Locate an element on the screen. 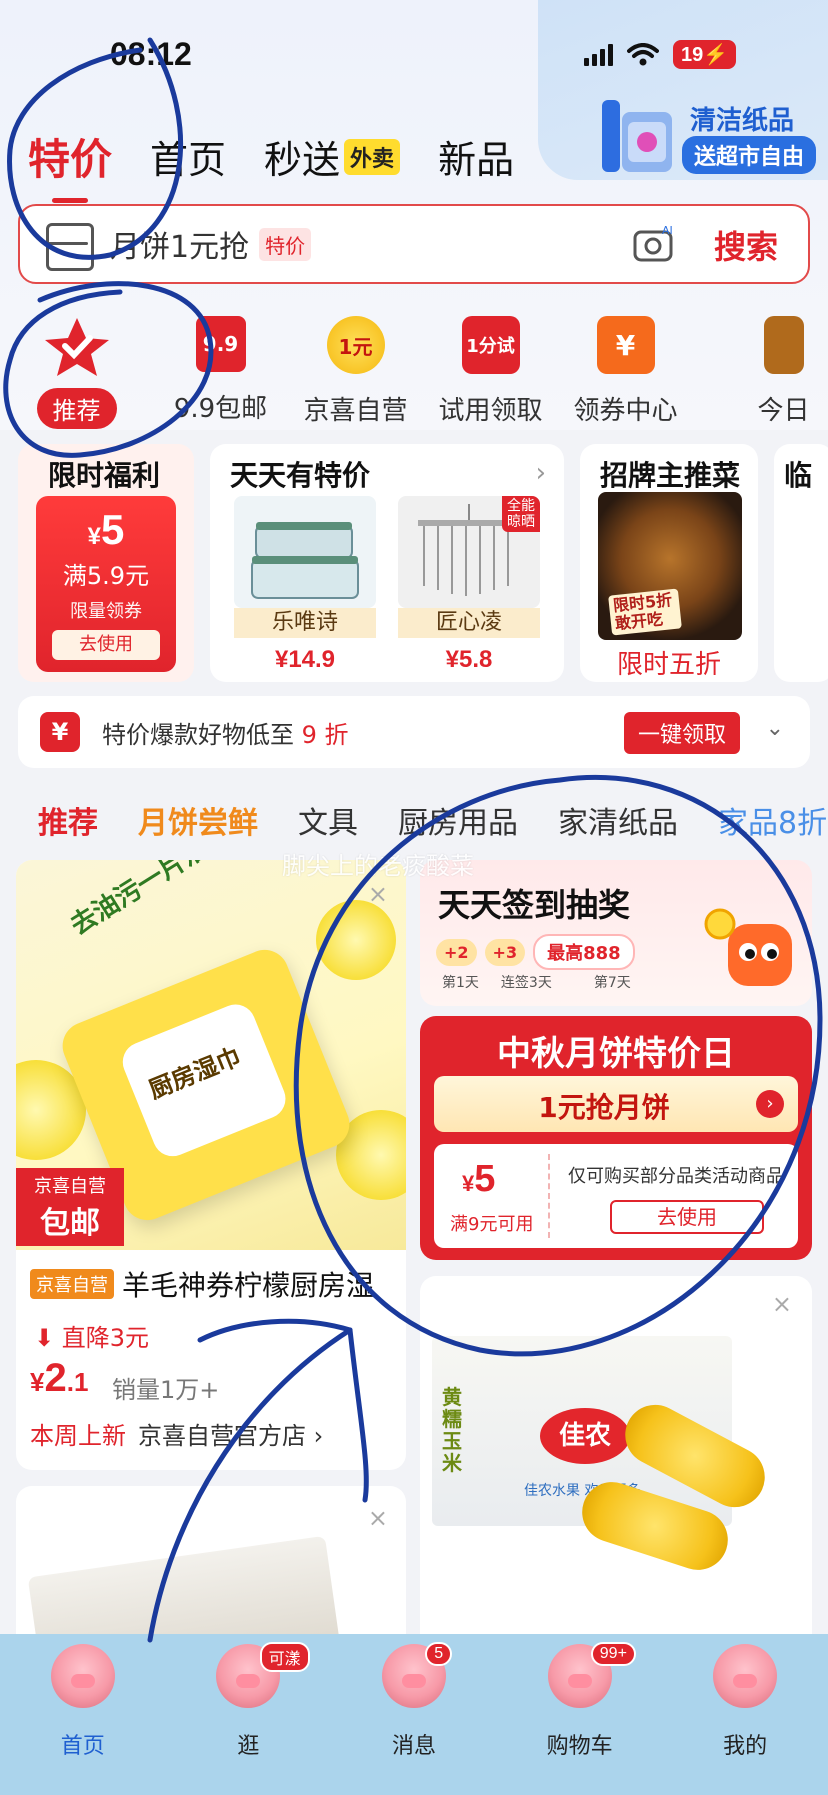  feed-tab-recommend: 推荐 is located at coordinates (68, 820).